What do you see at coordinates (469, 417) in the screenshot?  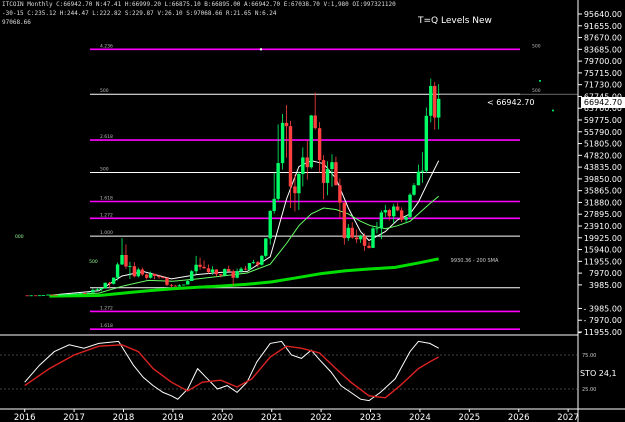 I see `x-tick-label: 2025` at bounding box center [469, 417].